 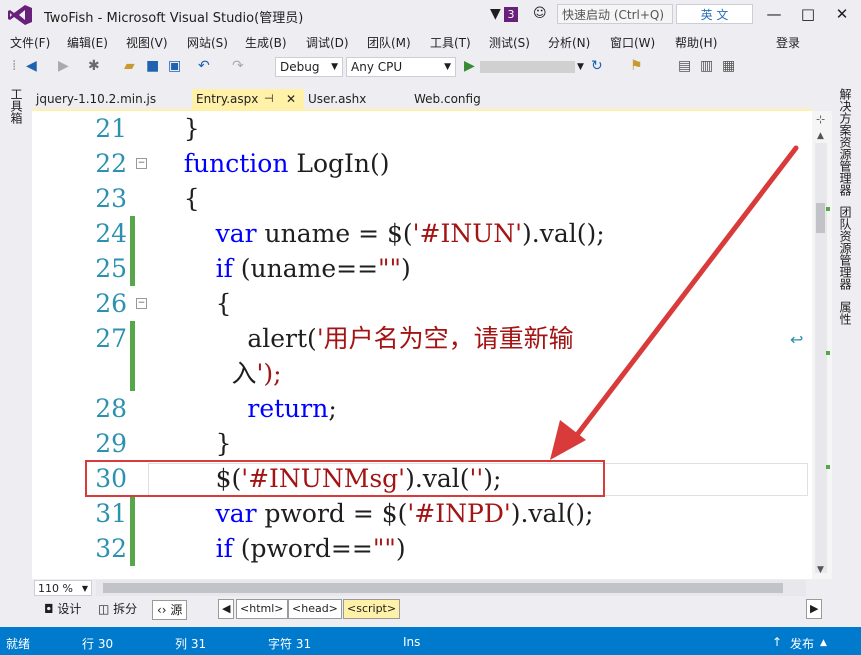 What do you see at coordinates (422, 128) in the screenshot?
I see `code-line: 21 }` at bounding box center [422, 128].